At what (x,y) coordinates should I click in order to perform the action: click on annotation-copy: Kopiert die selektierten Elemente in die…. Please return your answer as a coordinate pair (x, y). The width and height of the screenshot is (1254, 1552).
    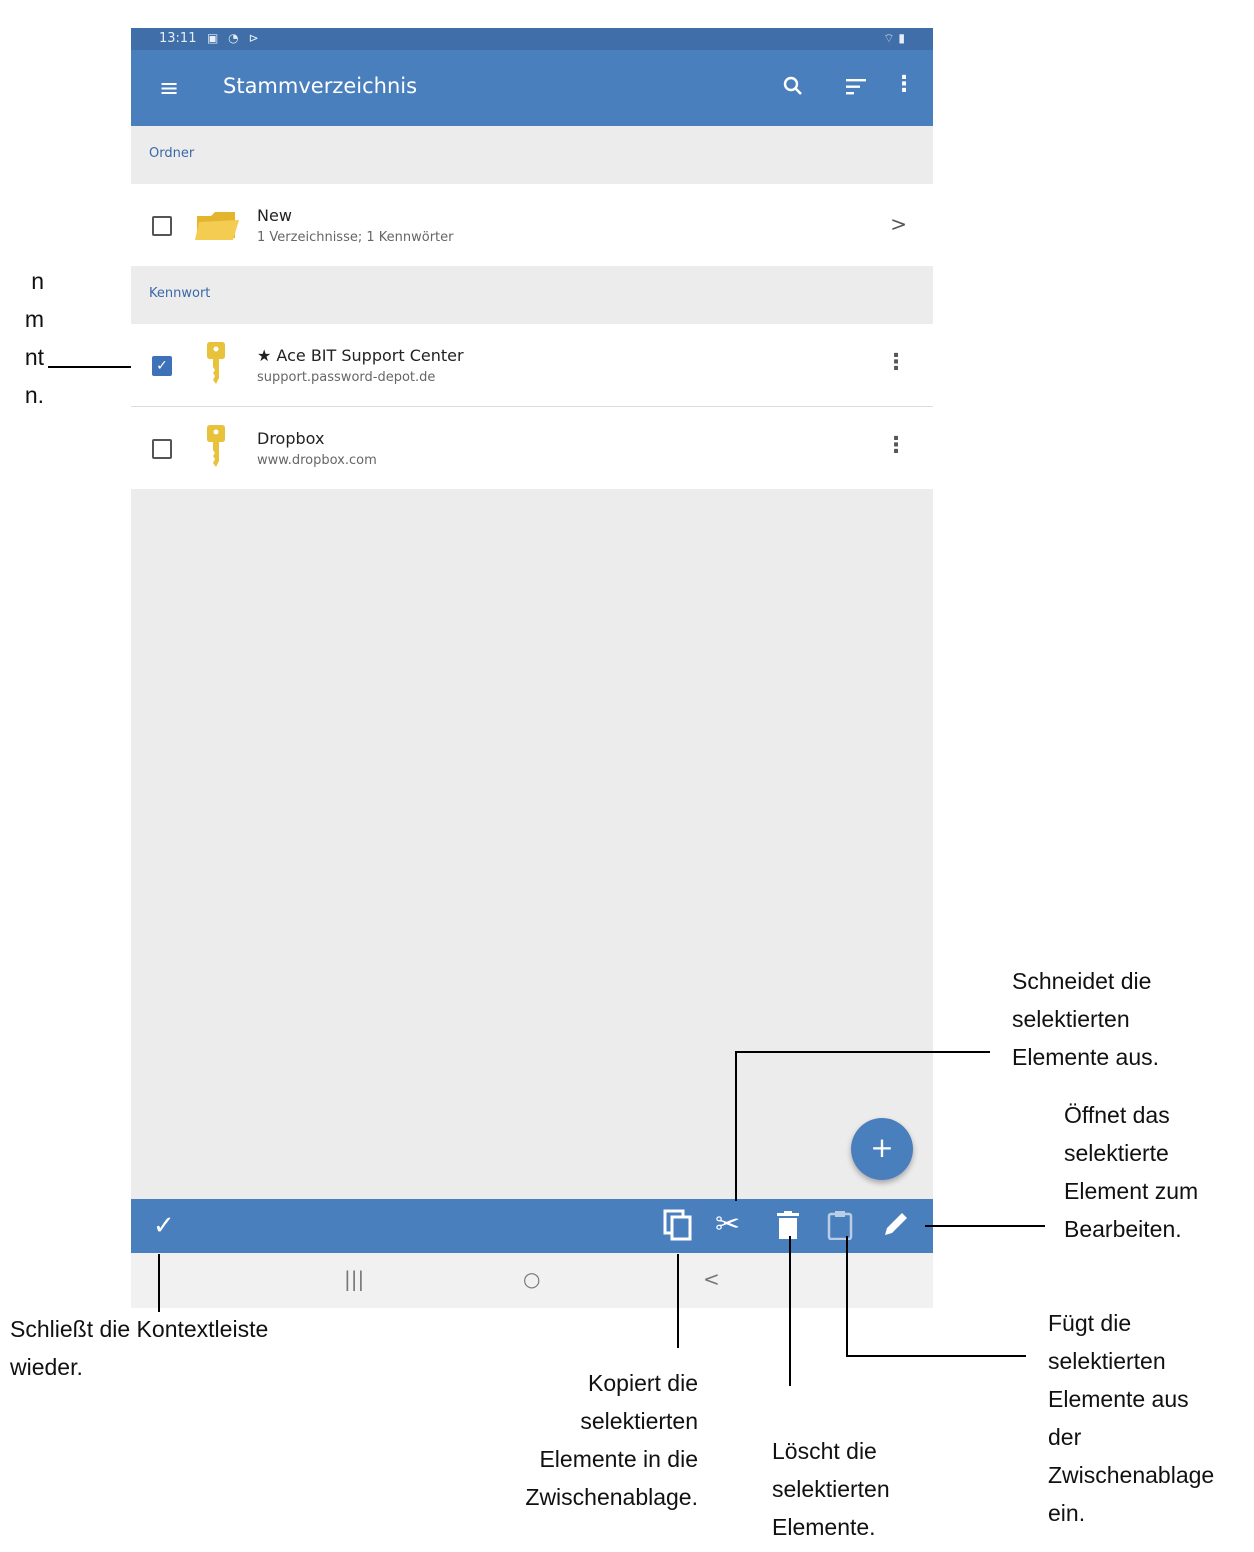
    Looking at the image, I should click on (579, 1440).